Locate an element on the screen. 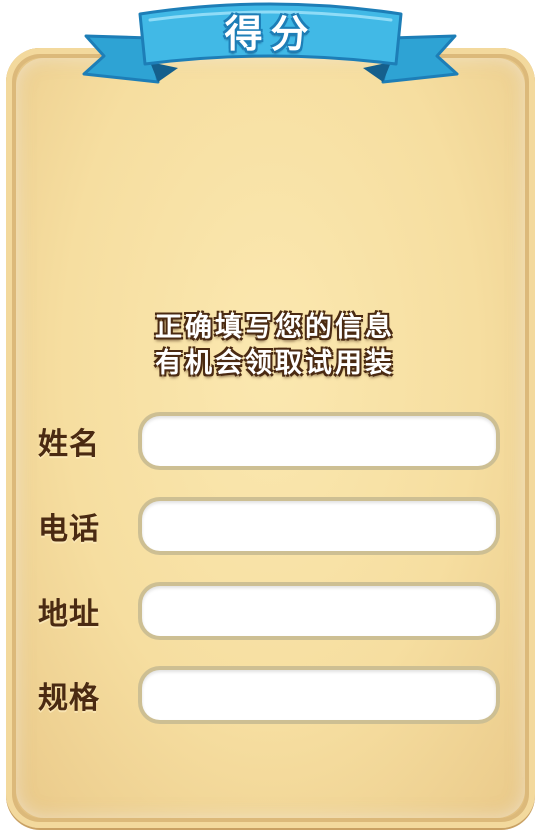  spec-field-frame is located at coordinates (319, 695).